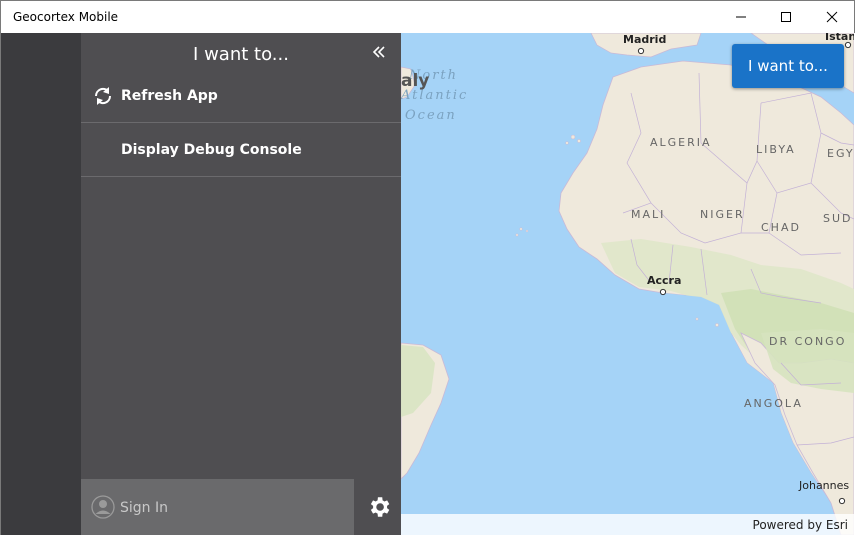 The image size is (855, 535). Describe the element at coordinates (722, 214) in the screenshot. I see `country-label-niger: NIGER` at that location.